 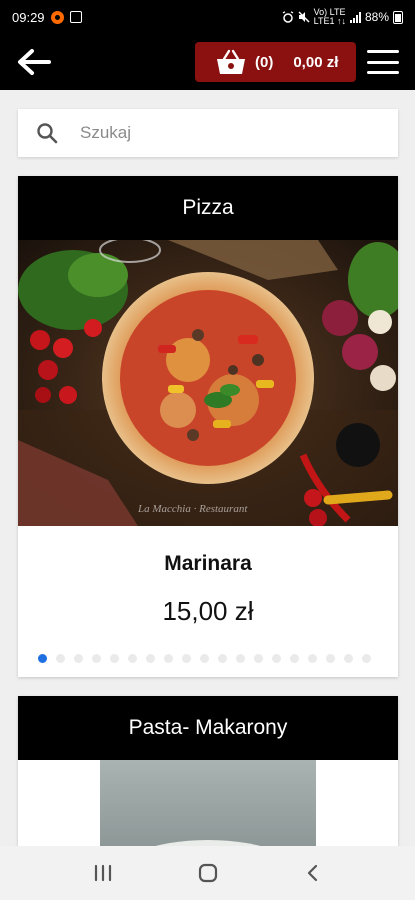 I want to click on cart-button: (0) 0,00 zł, so click(x=275, y=62).